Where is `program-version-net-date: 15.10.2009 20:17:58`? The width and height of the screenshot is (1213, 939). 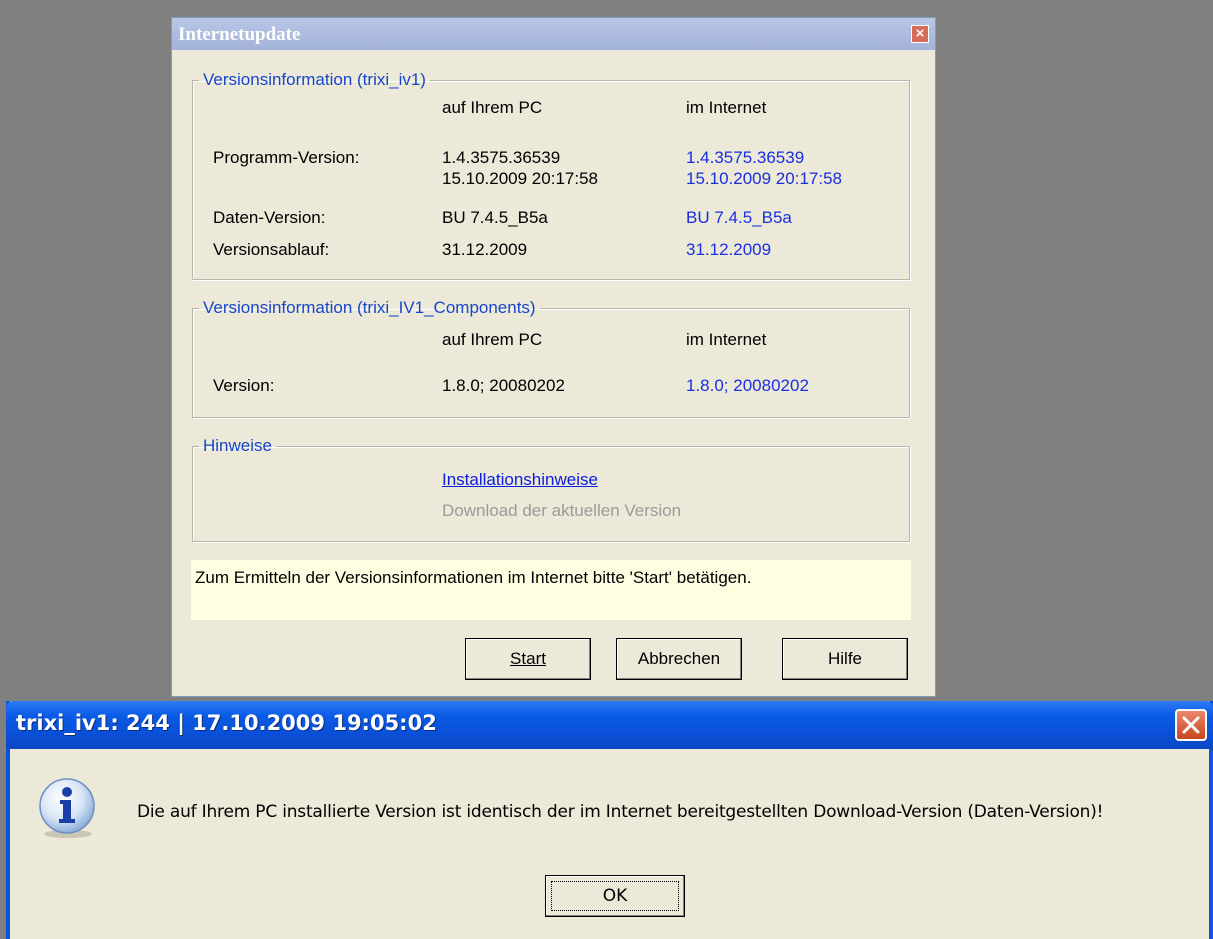
program-version-net-date: 15.10.2009 20:17:58 is located at coordinates (764, 178).